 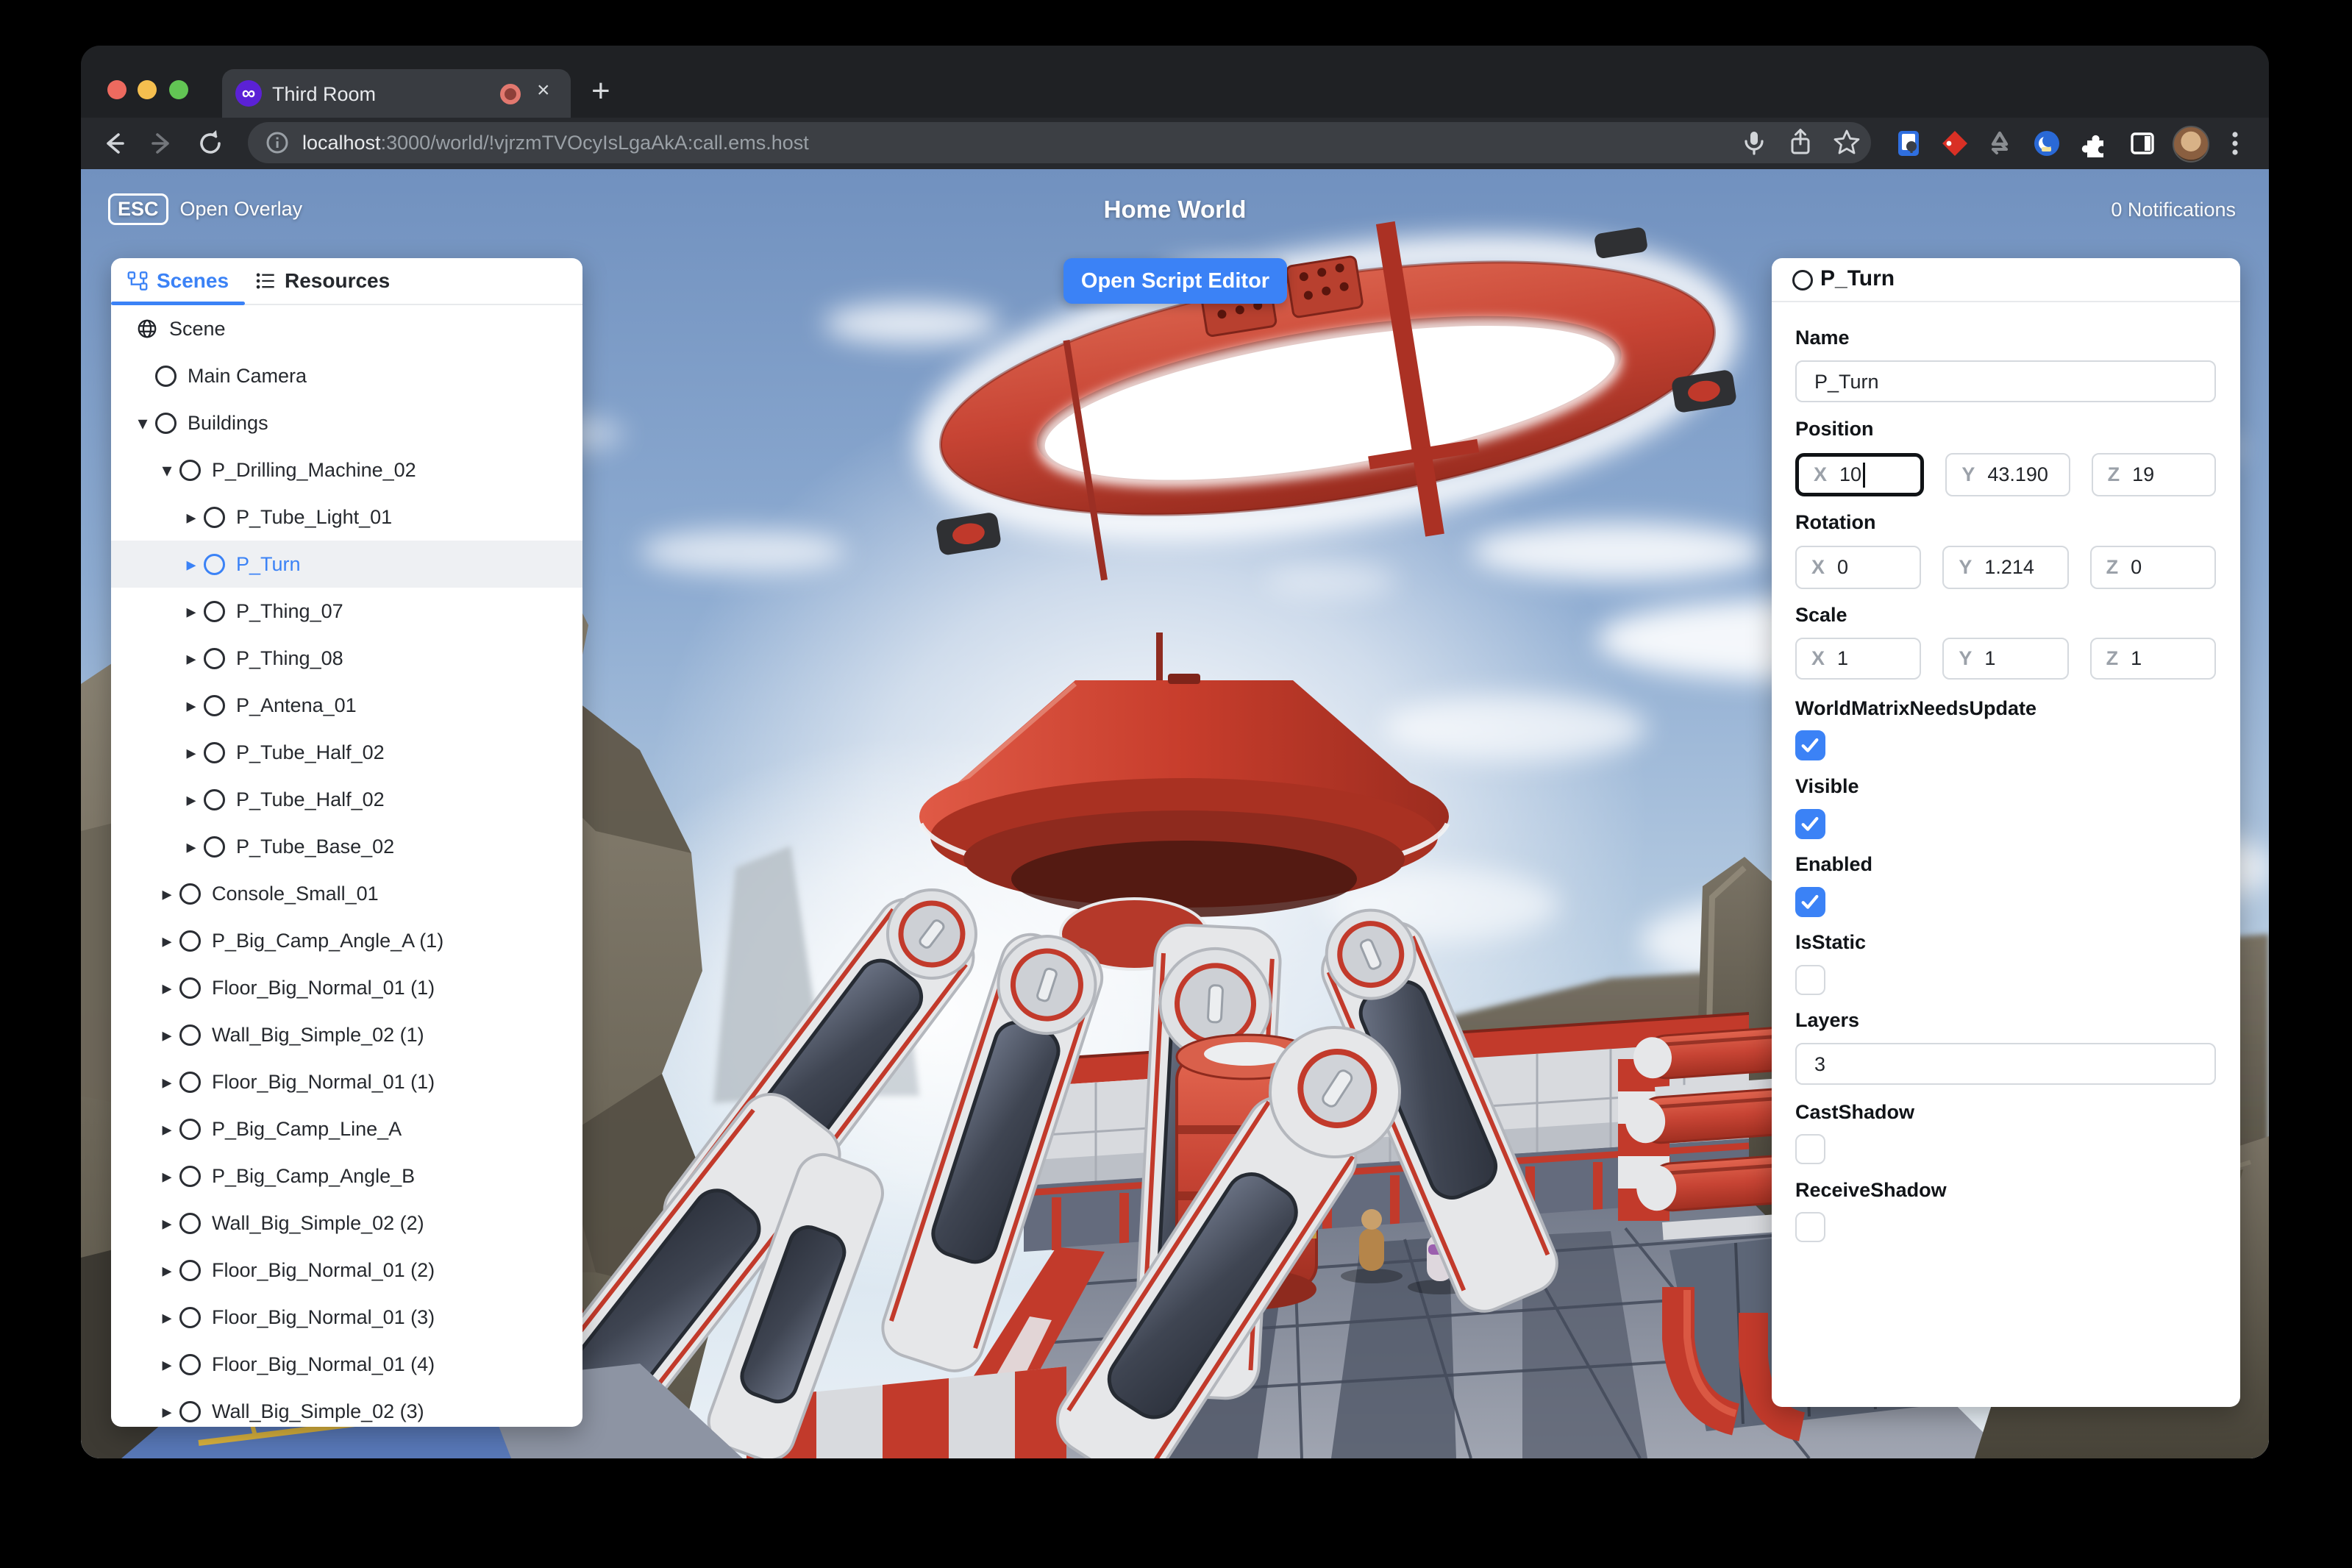 I want to click on tab-resources: Resources, so click(x=322, y=281).